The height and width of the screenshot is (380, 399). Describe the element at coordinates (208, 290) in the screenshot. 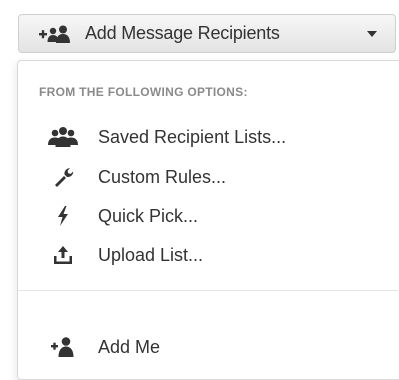

I see `menu-divider` at that location.